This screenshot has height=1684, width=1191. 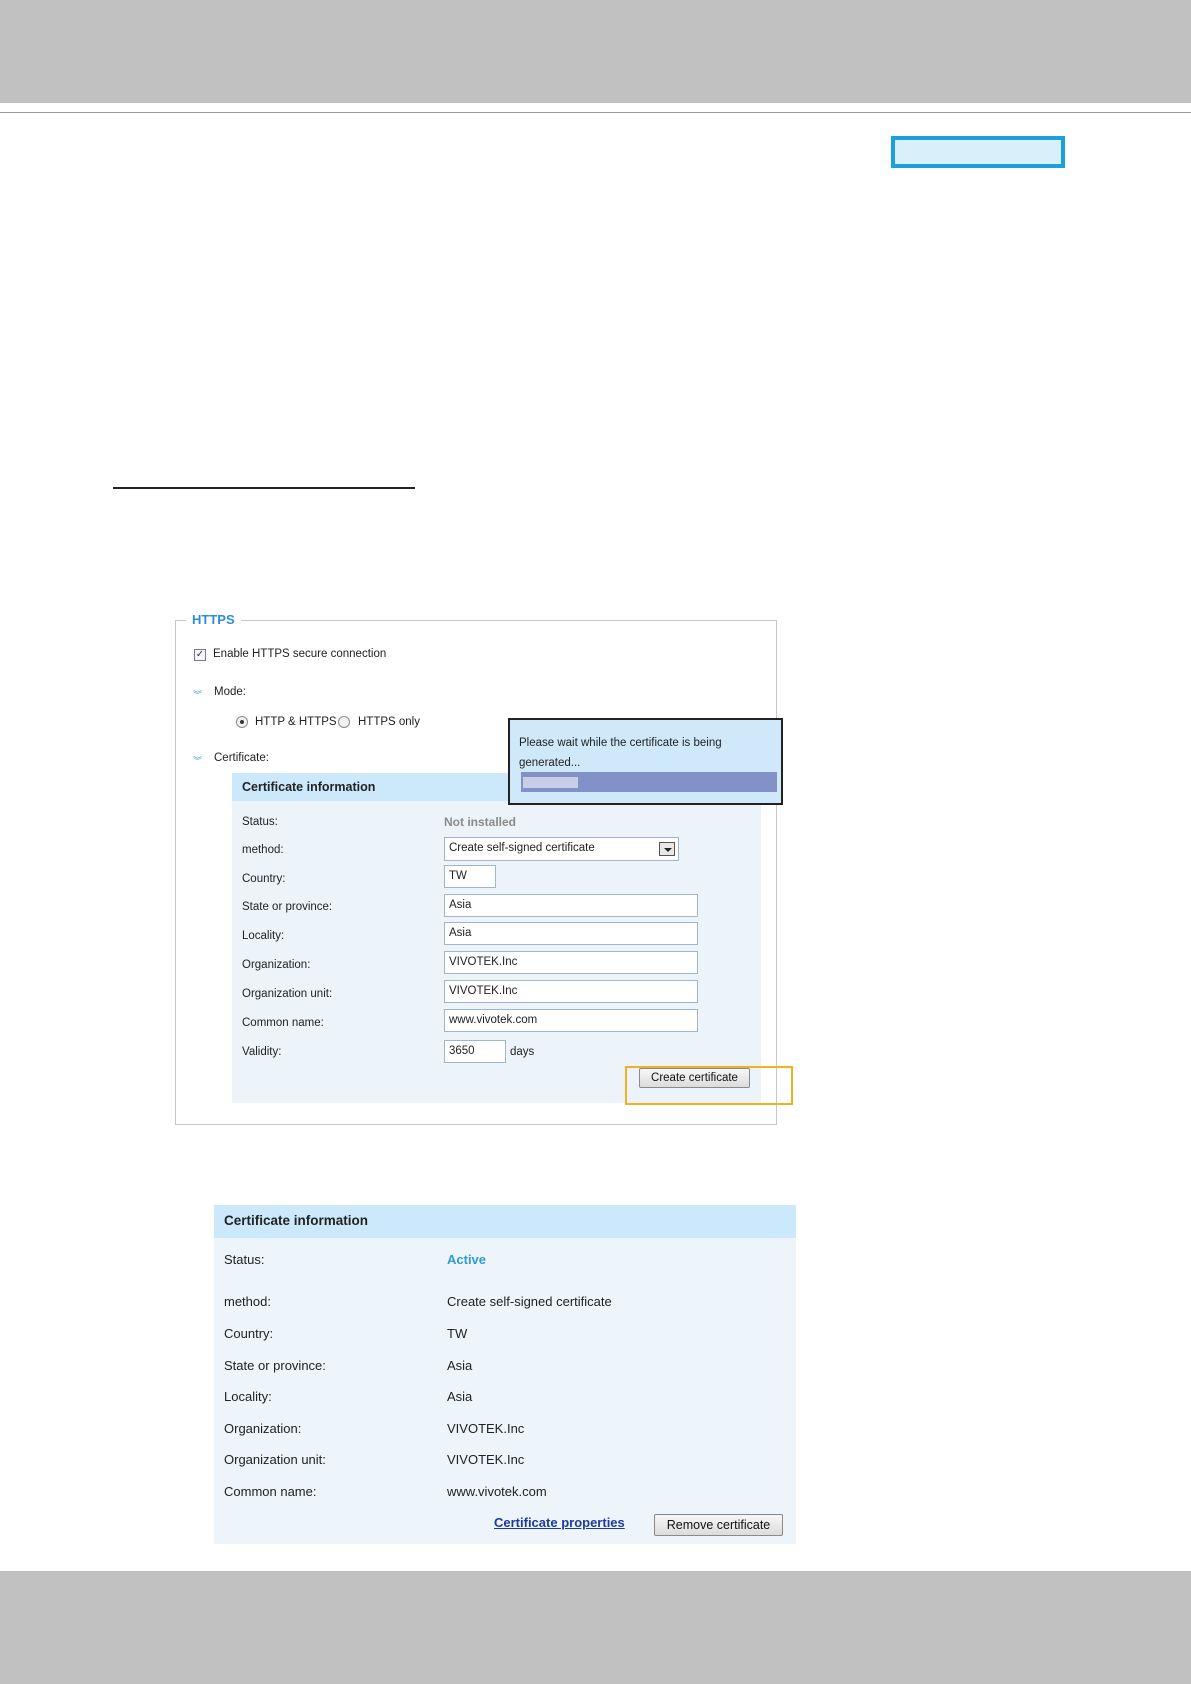 I want to click on mode-label: Mode:, so click(x=230, y=692).